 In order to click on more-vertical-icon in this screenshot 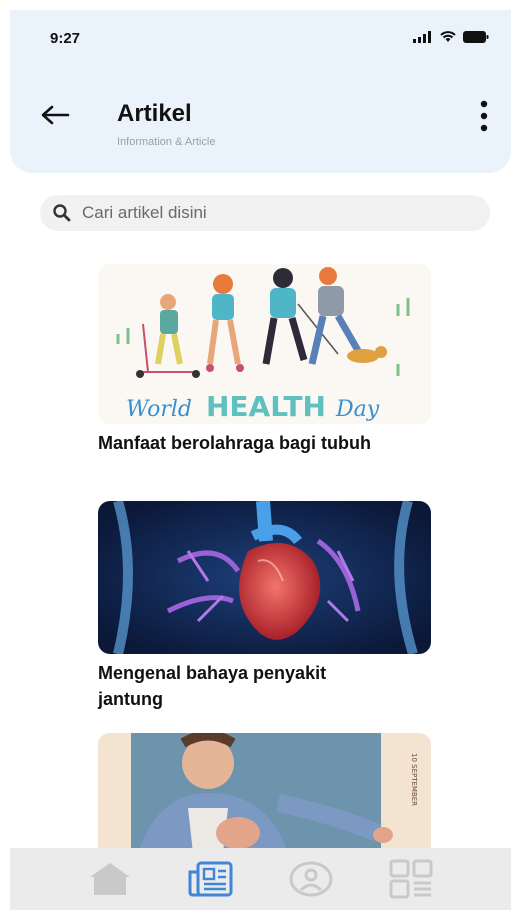, I will do `click(484, 116)`.